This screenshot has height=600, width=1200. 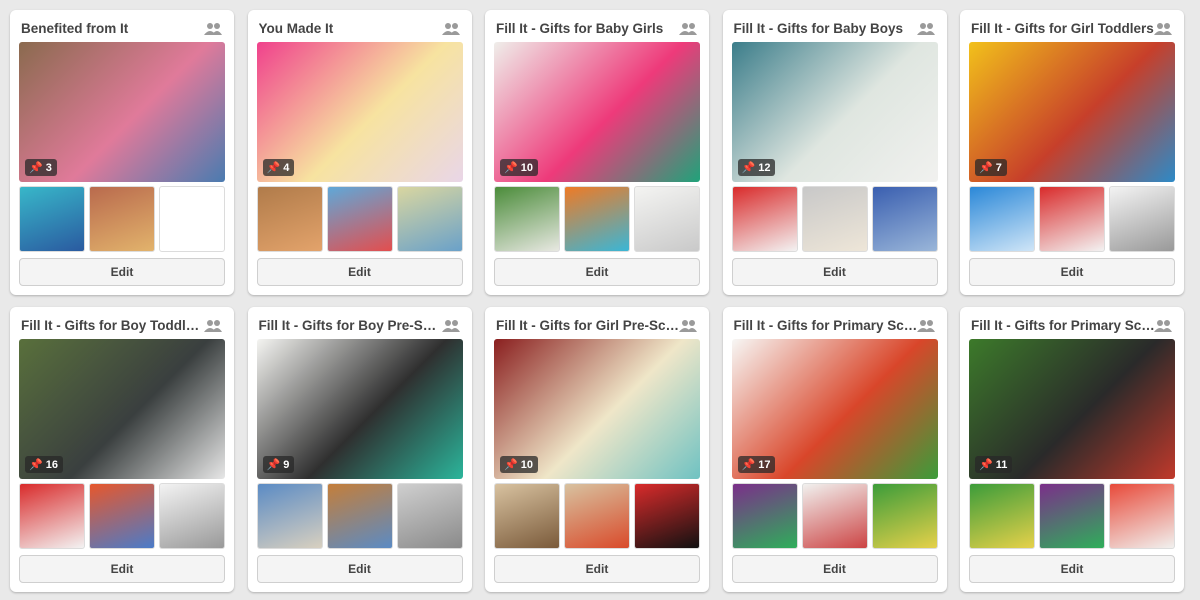 What do you see at coordinates (1072, 112) in the screenshot?
I see `board-cover-image: 📌 7` at bounding box center [1072, 112].